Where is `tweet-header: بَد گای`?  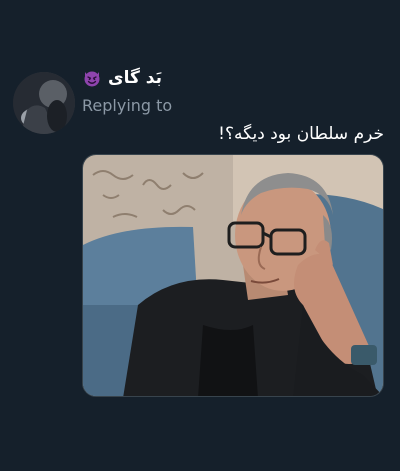
tweet-header: بَد گای is located at coordinates (122, 78).